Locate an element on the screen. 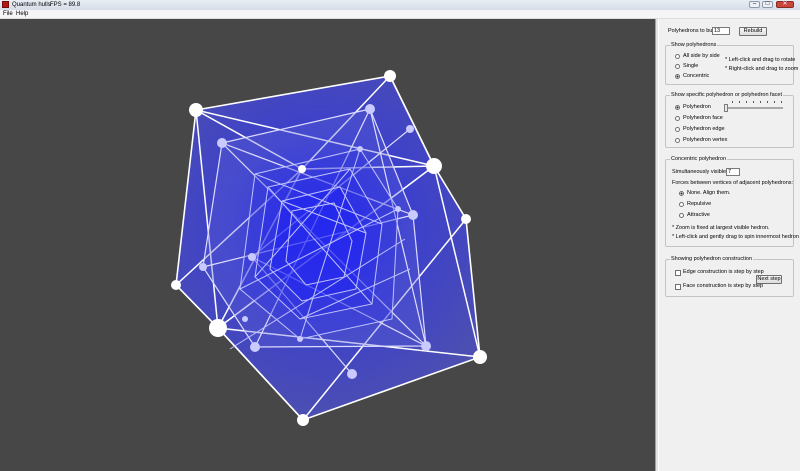  radio-label-all-side-by-side: All side by side is located at coordinates (701, 56).